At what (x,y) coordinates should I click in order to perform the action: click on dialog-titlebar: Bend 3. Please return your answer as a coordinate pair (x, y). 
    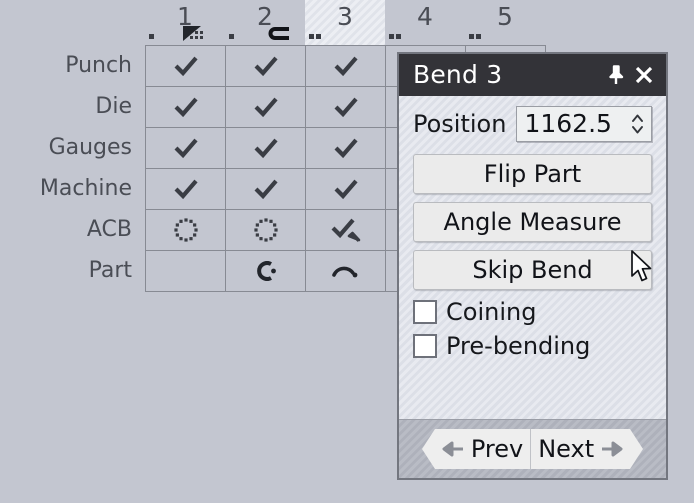
    Looking at the image, I should click on (532, 75).